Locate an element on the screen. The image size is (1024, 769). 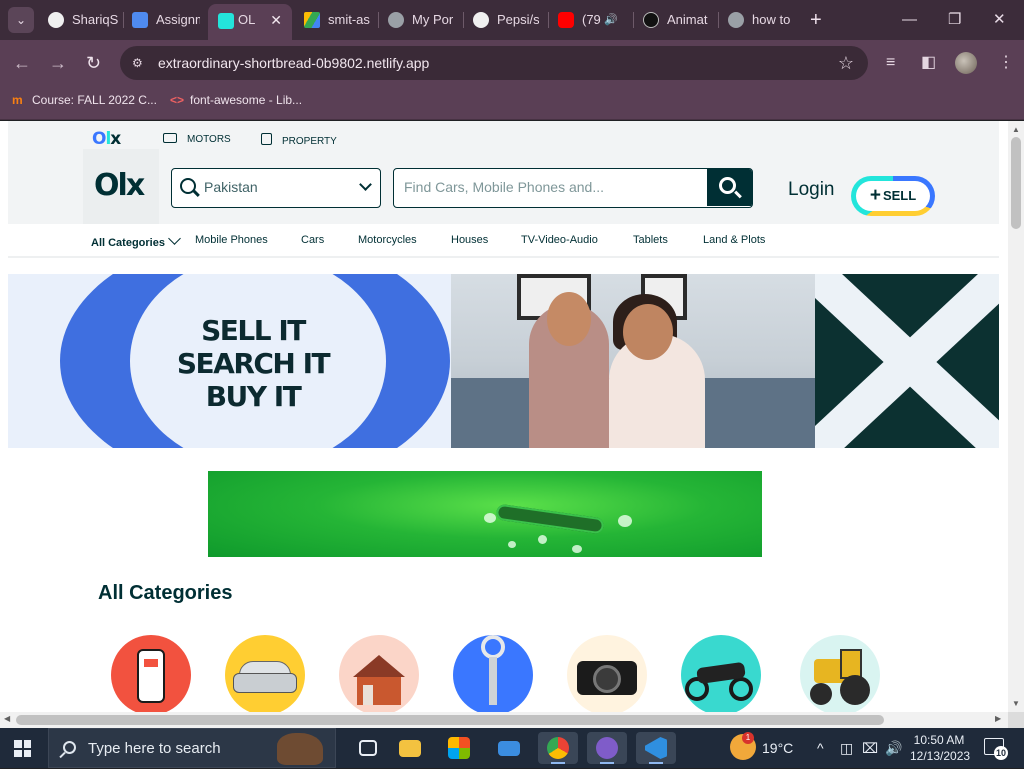
tab-title: (79 is located at coordinates (591, 19).